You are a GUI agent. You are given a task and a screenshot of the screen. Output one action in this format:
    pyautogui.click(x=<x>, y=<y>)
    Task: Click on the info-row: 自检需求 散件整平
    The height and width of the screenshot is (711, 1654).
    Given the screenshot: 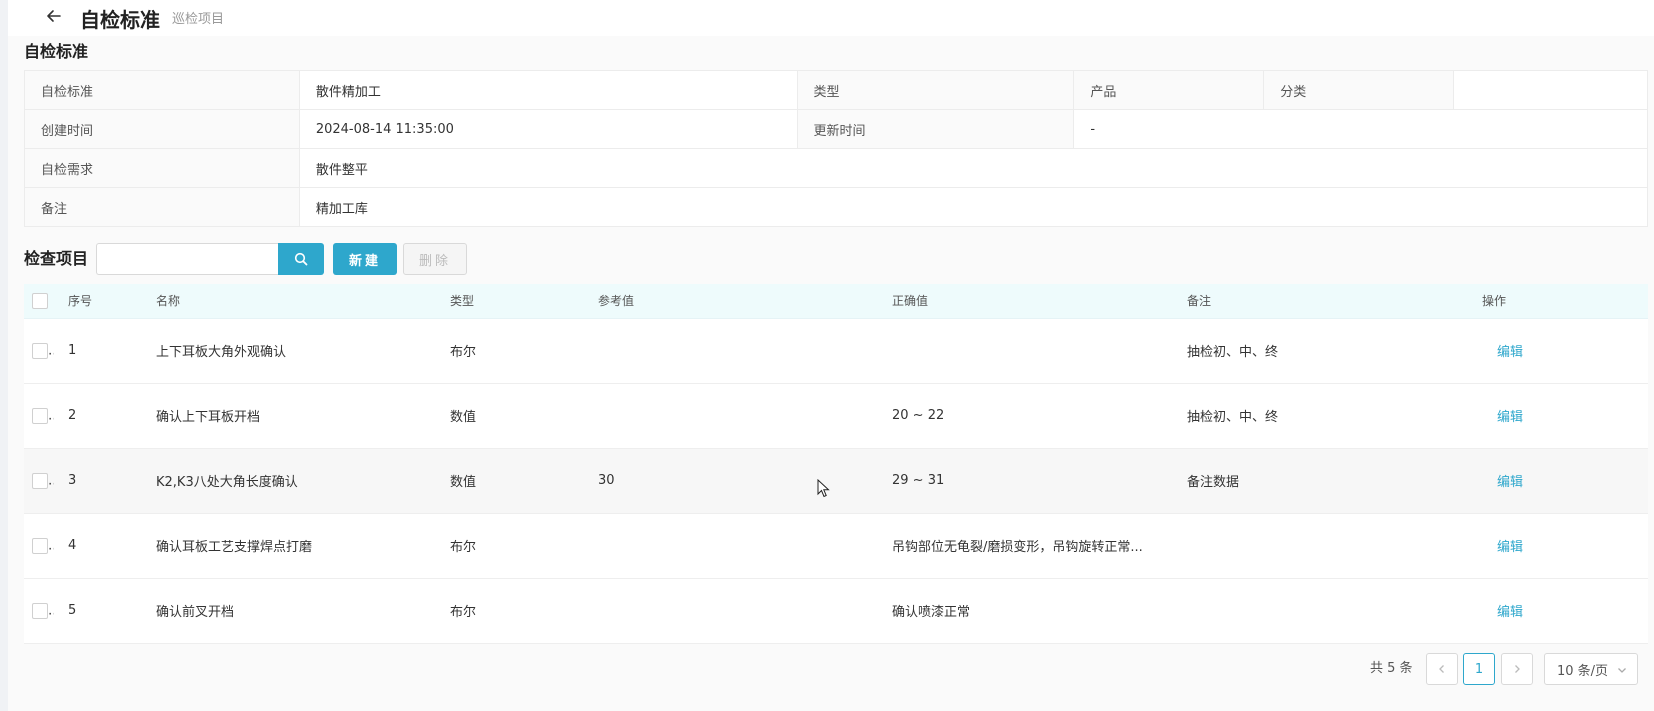 What is the action you would take?
    pyautogui.click(x=836, y=168)
    